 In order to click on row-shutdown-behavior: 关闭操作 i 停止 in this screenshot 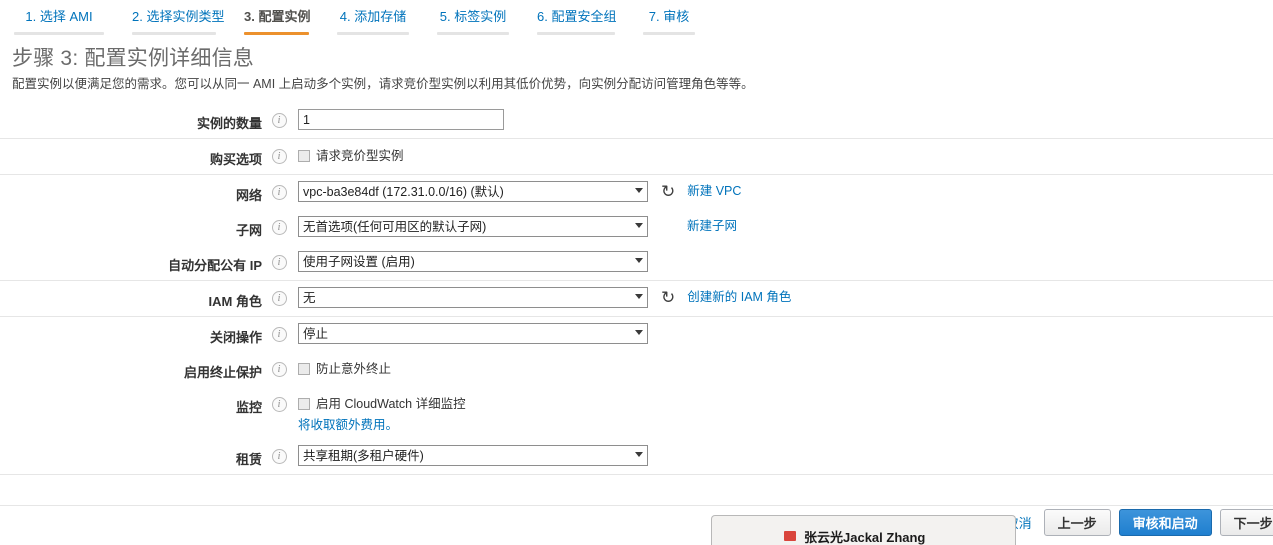, I will do `click(636, 334)`.